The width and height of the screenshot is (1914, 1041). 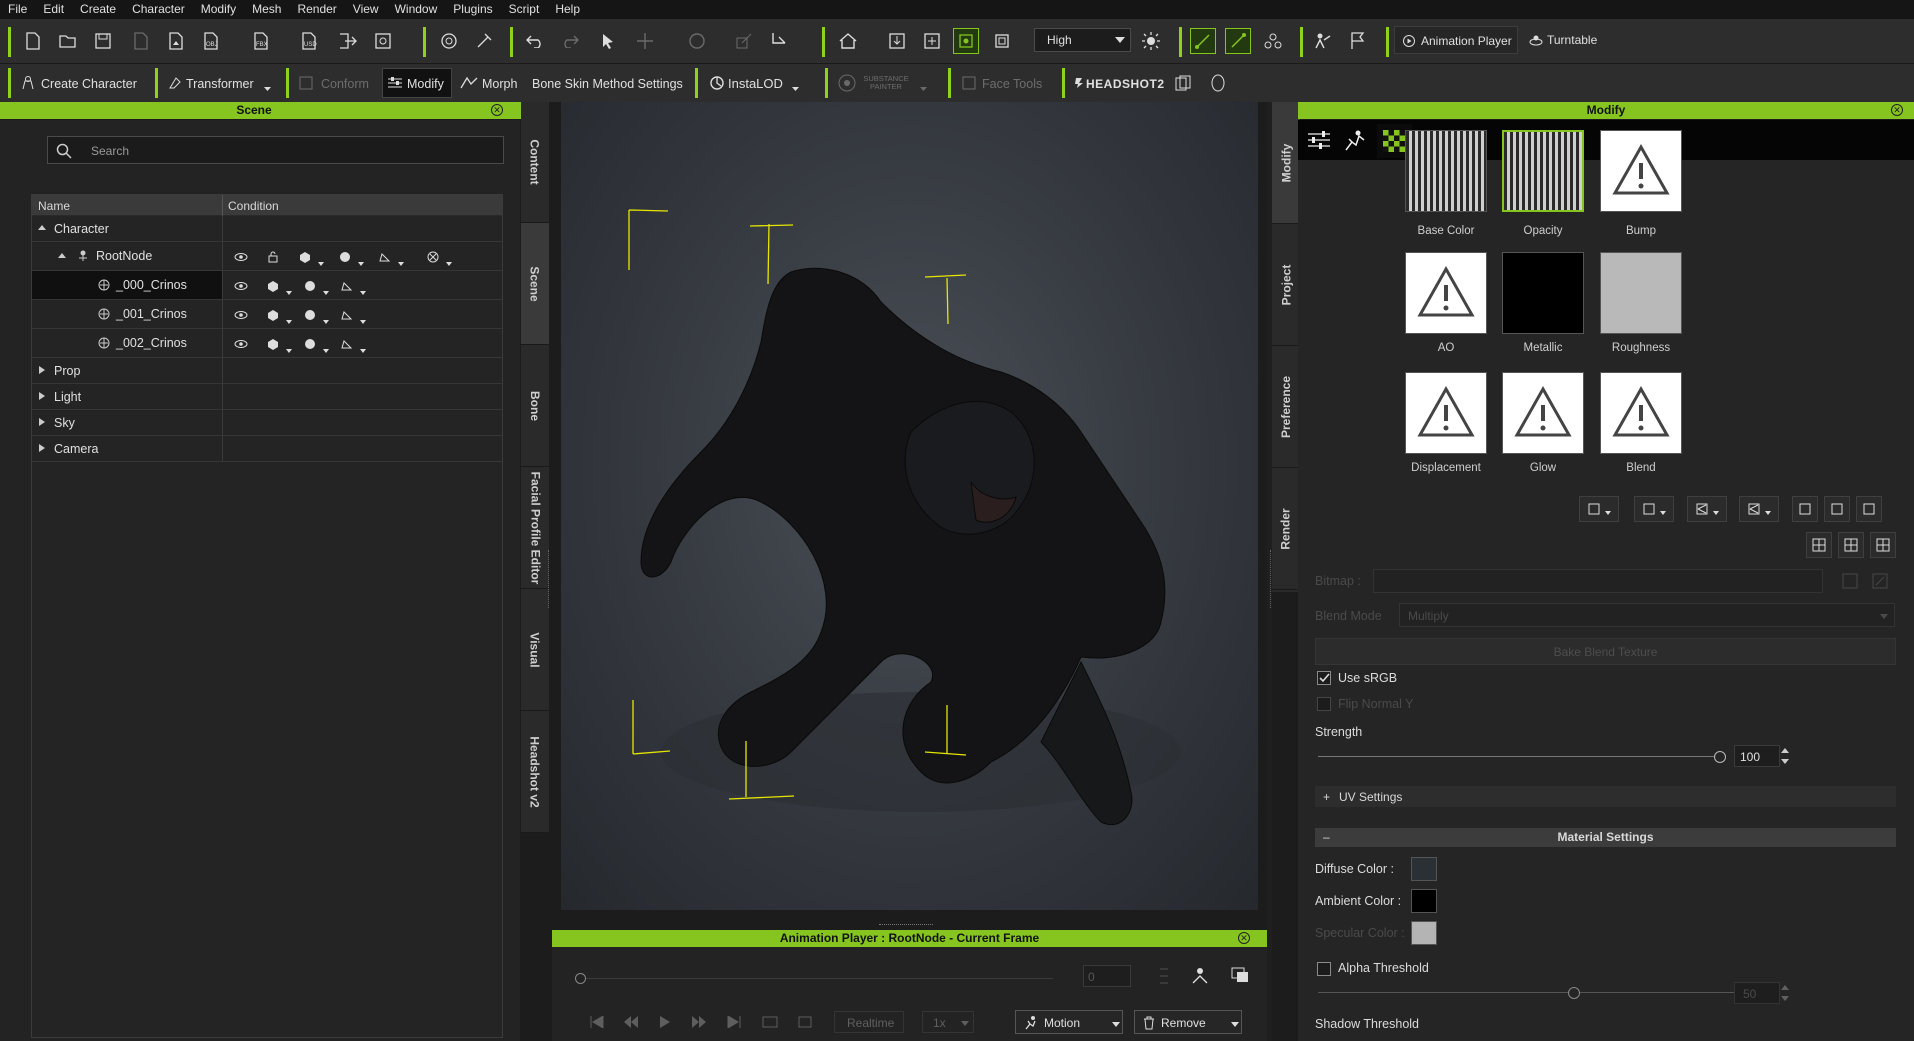 I want to click on export-icon, so click(x=141, y=41).